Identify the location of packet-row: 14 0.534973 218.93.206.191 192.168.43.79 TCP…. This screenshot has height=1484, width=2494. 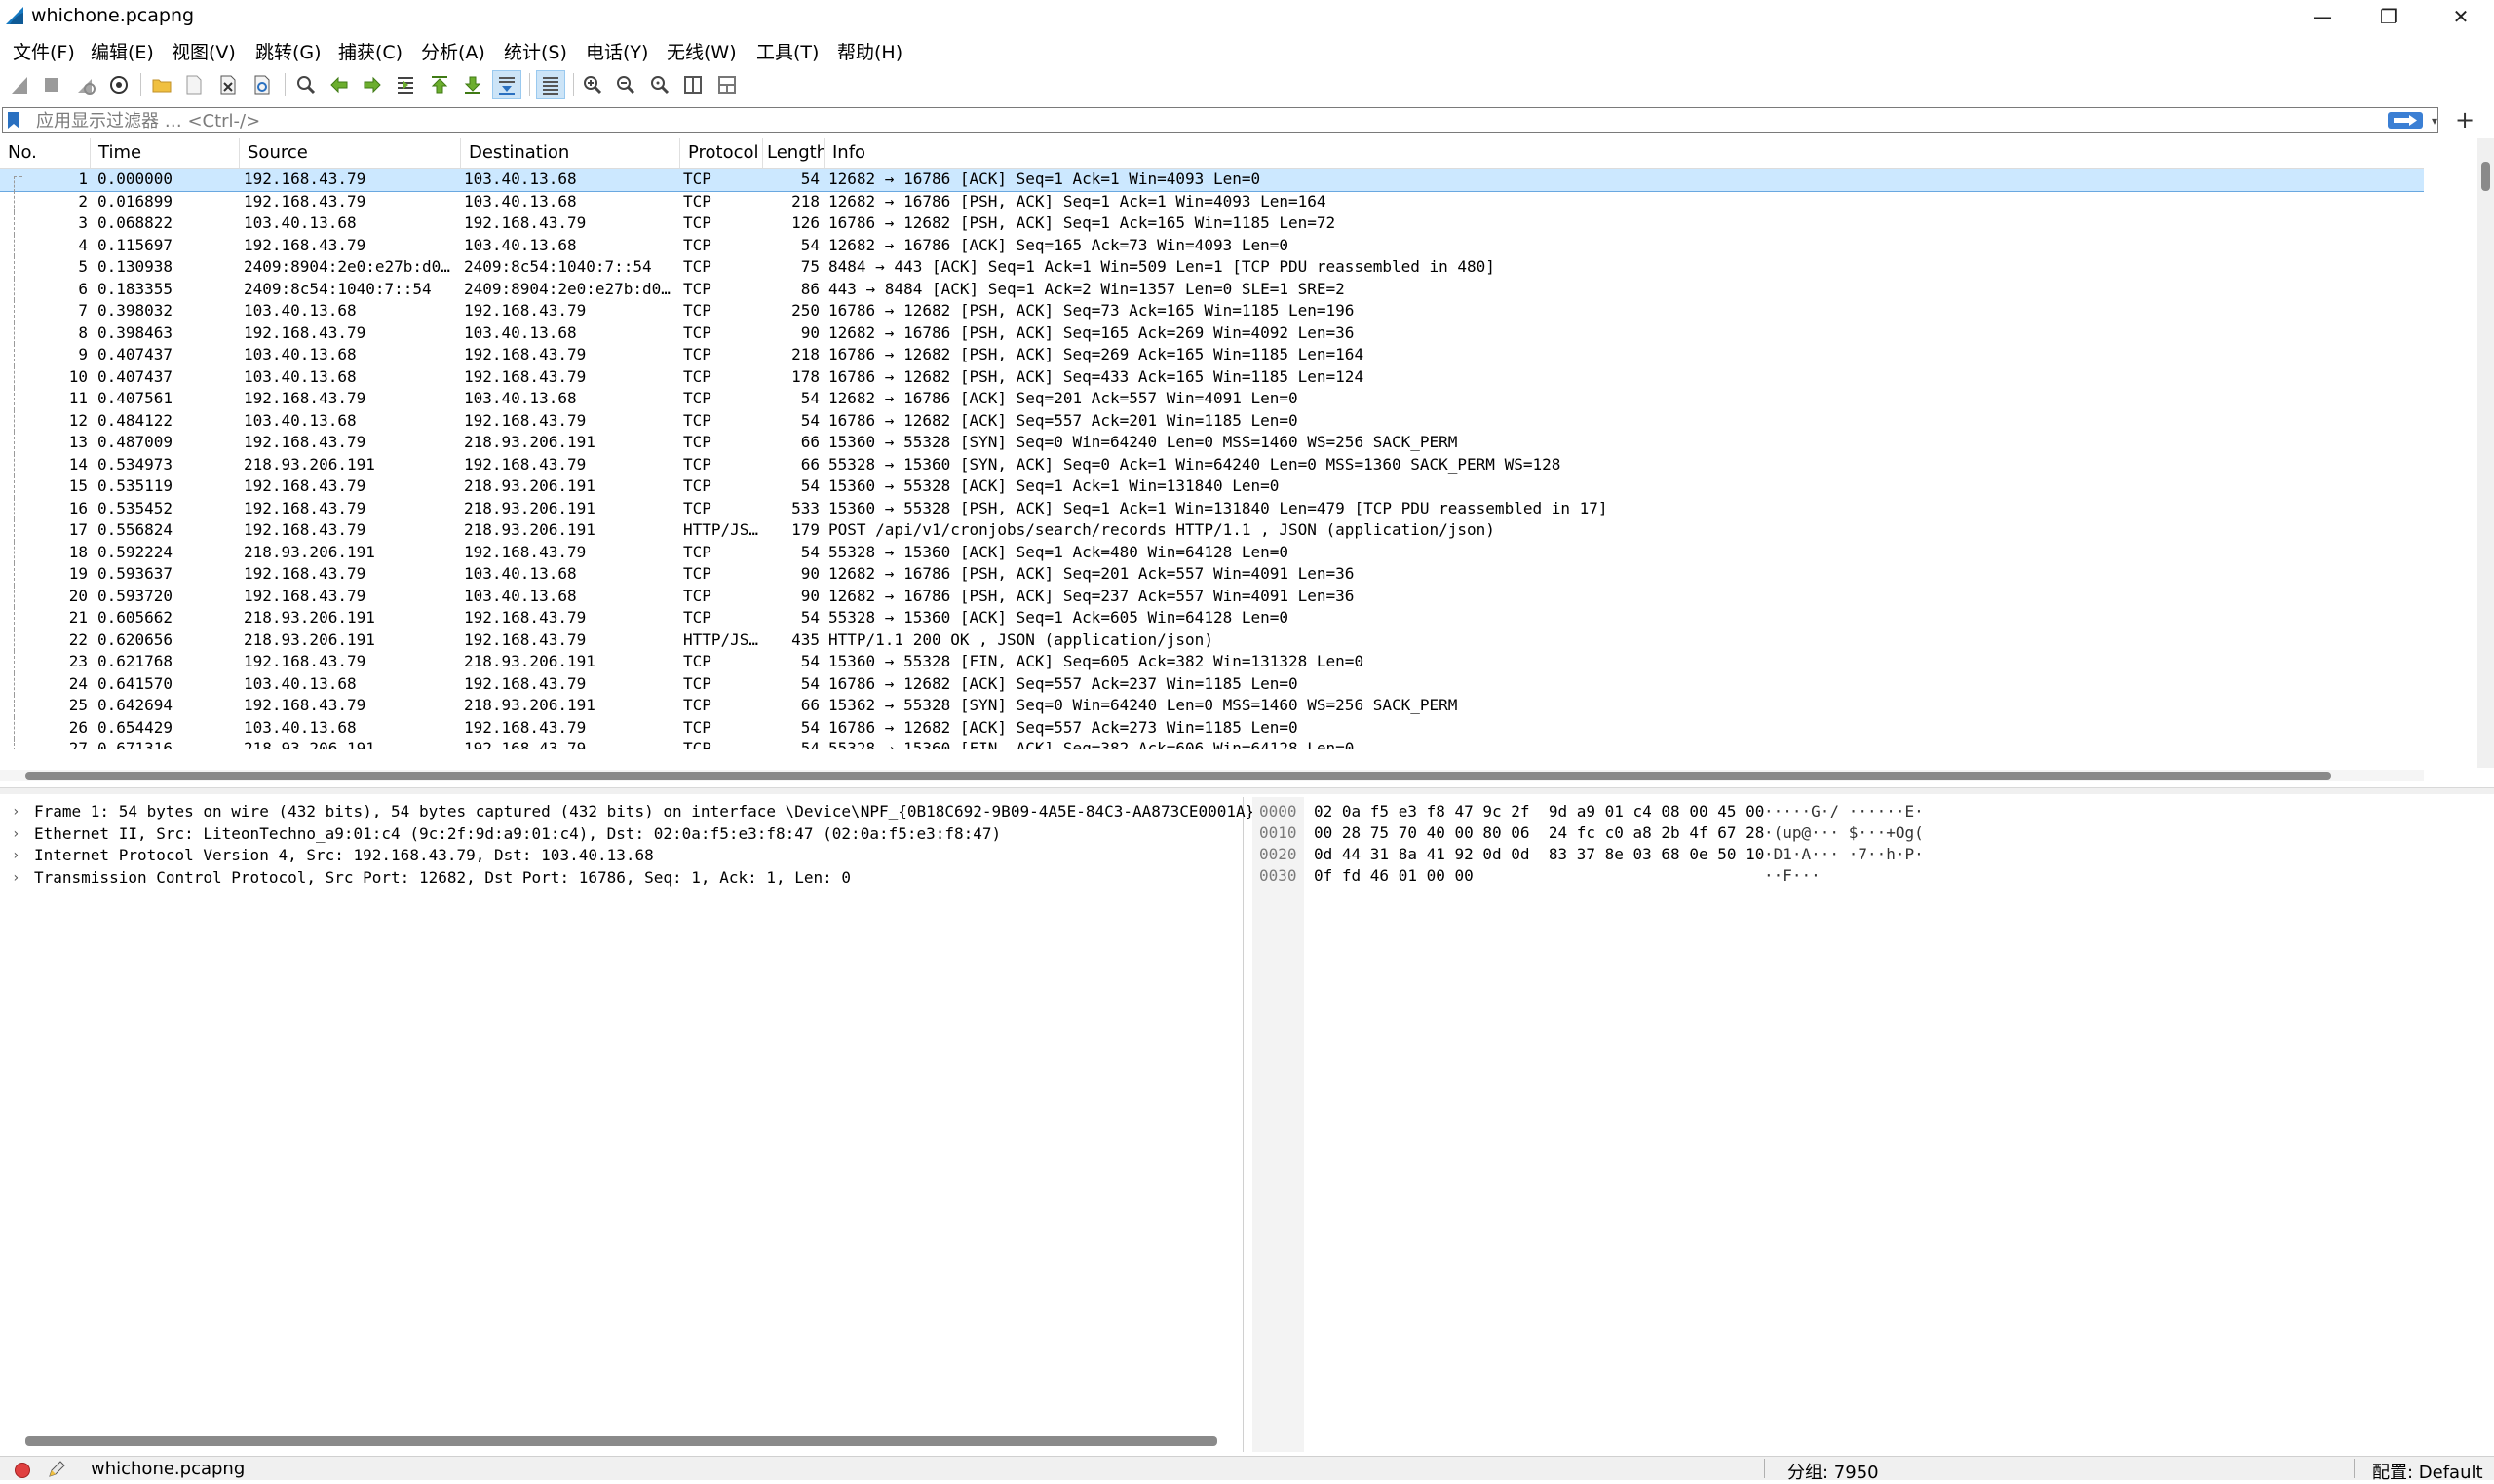
(1212, 465).